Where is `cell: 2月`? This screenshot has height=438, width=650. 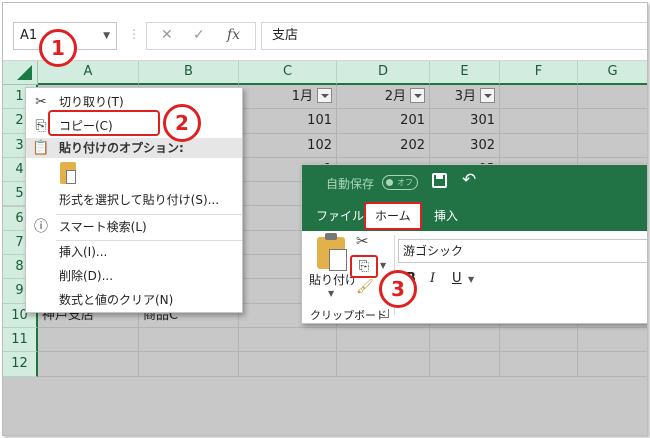 cell: 2月 is located at coordinates (383, 97).